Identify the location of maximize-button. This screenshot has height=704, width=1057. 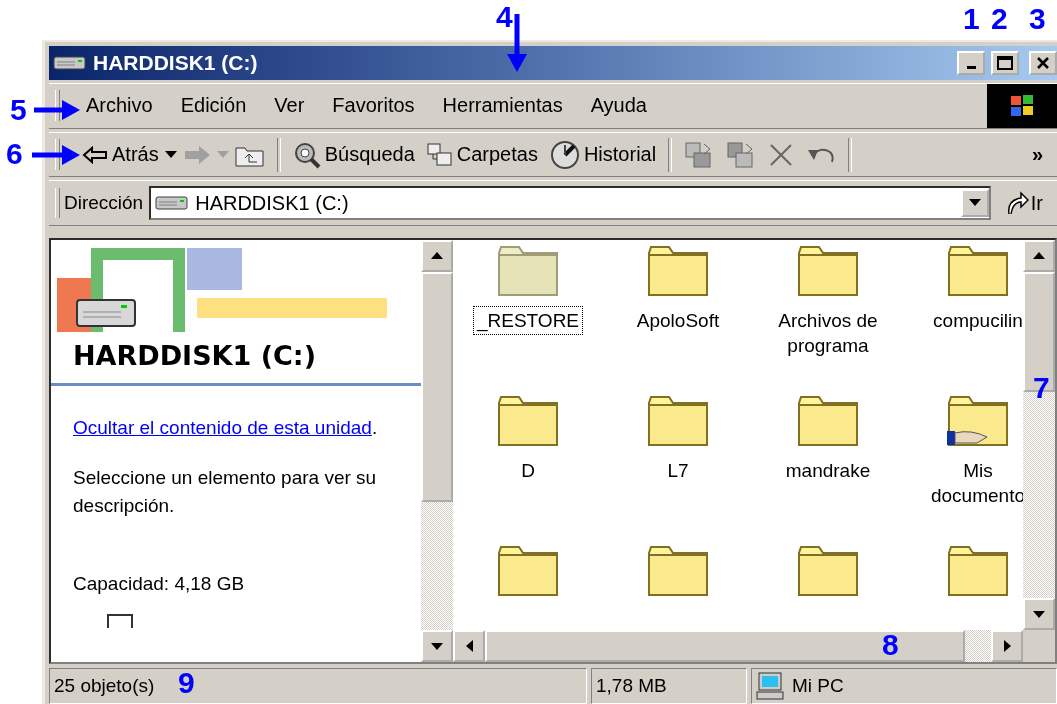
(1005, 62).